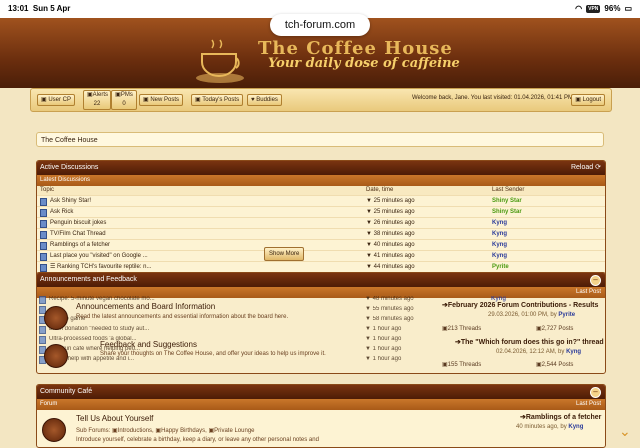  Describe the element at coordinates (284, 254) in the screenshot. I see `show-more-button: Show More` at that location.